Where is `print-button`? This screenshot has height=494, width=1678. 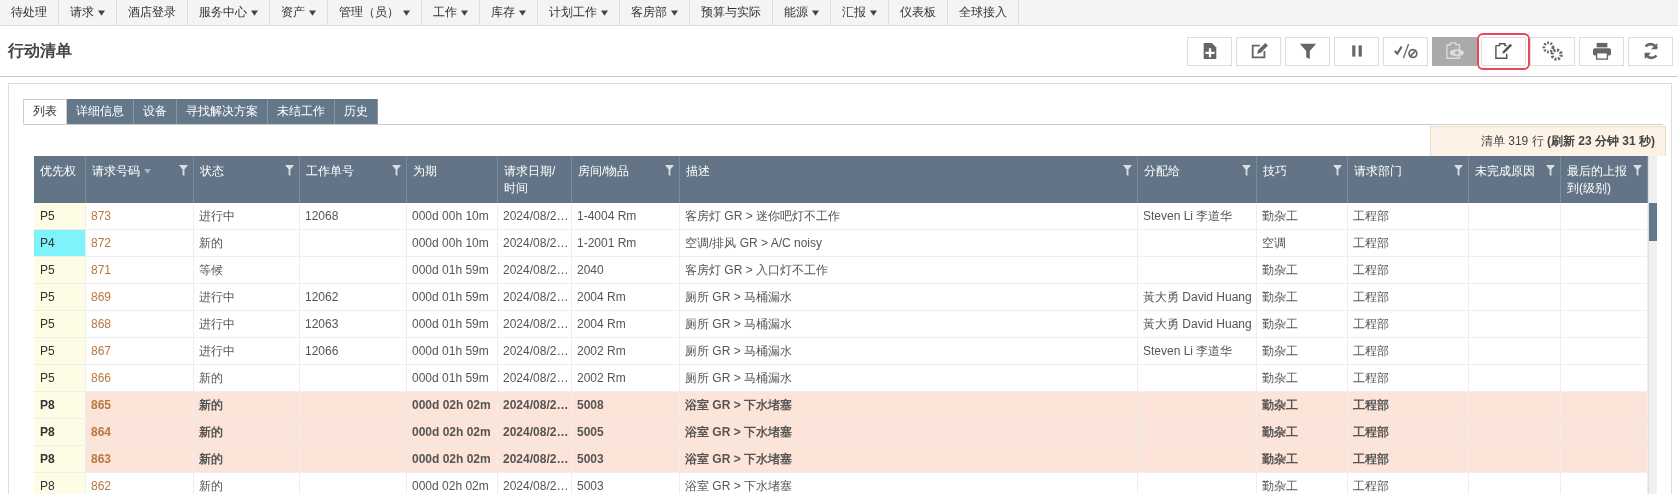
print-button is located at coordinates (1601, 51).